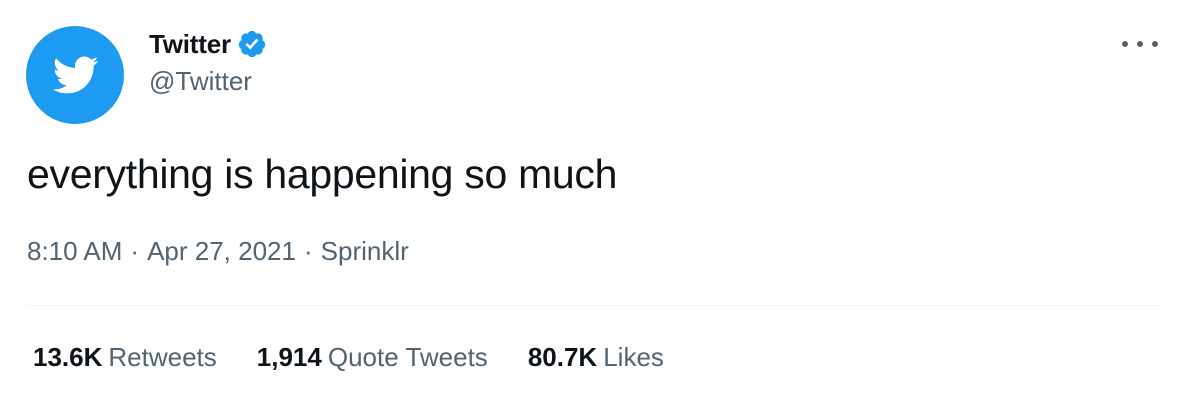 Image resolution: width=1180 pixels, height=406 pixels. What do you see at coordinates (74, 251) in the screenshot?
I see `tweet-time: 8:10 AM` at bounding box center [74, 251].